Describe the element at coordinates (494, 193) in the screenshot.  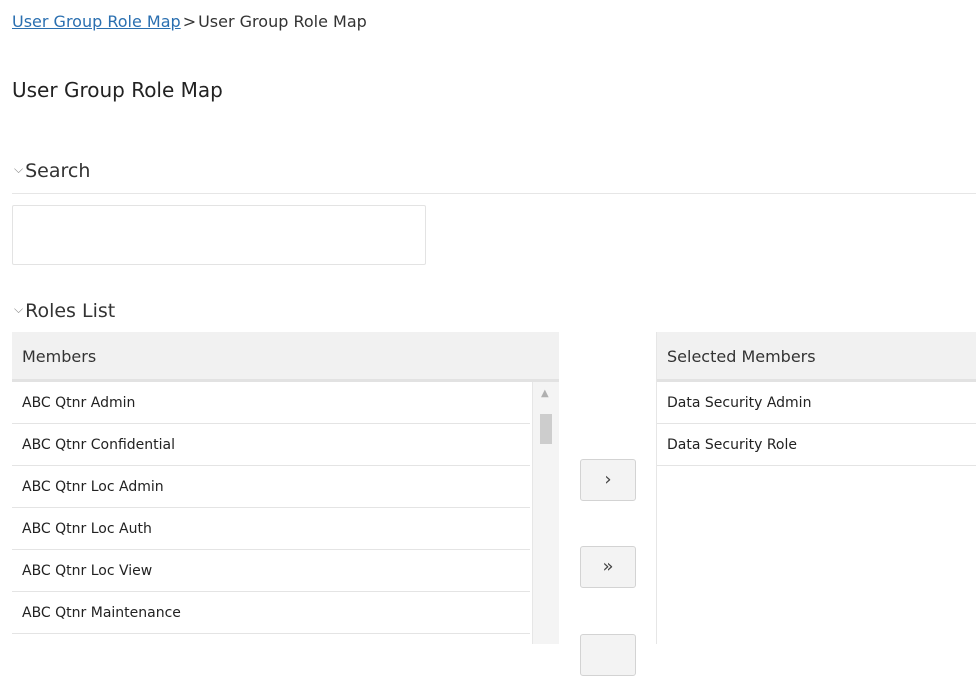
I see `search-divider` at that location.